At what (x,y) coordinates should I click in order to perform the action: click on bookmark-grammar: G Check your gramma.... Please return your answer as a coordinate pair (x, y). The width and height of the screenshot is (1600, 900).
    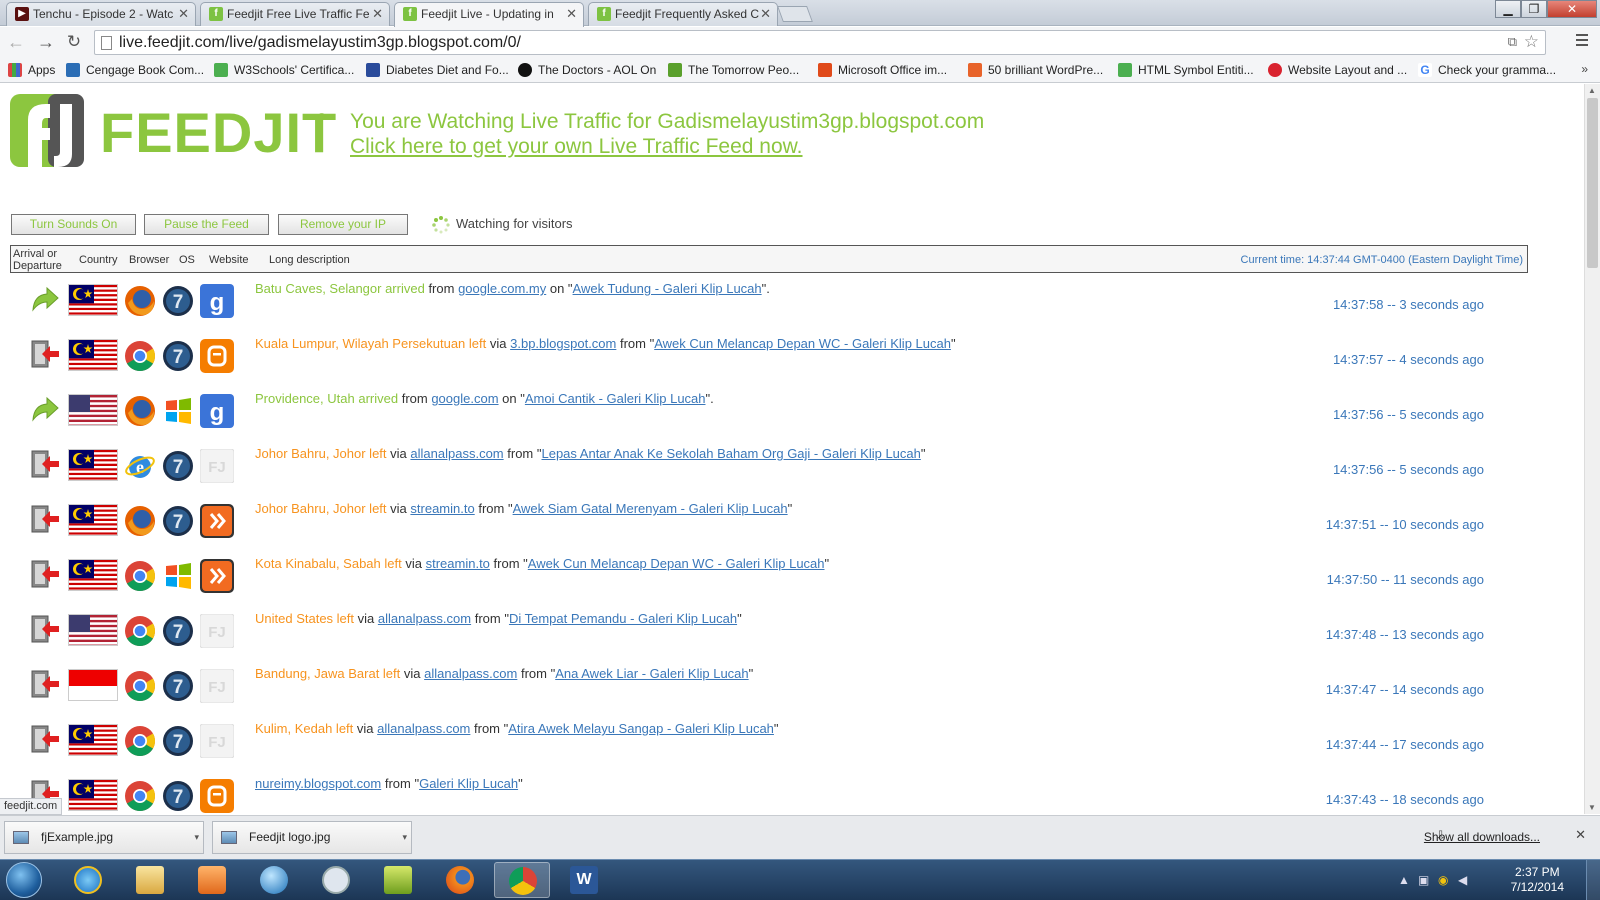
    Looking at the image, I should click on (1487, 70).